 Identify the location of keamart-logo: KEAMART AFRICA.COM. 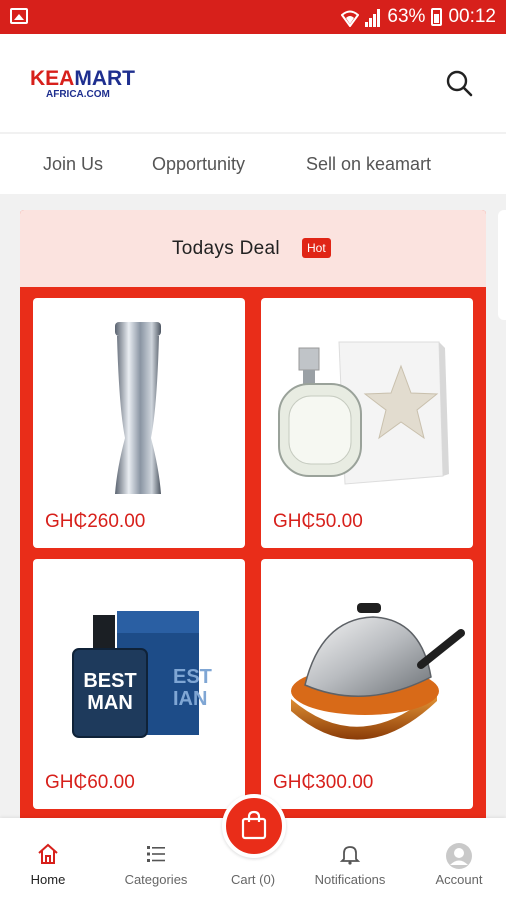
(86, 85).